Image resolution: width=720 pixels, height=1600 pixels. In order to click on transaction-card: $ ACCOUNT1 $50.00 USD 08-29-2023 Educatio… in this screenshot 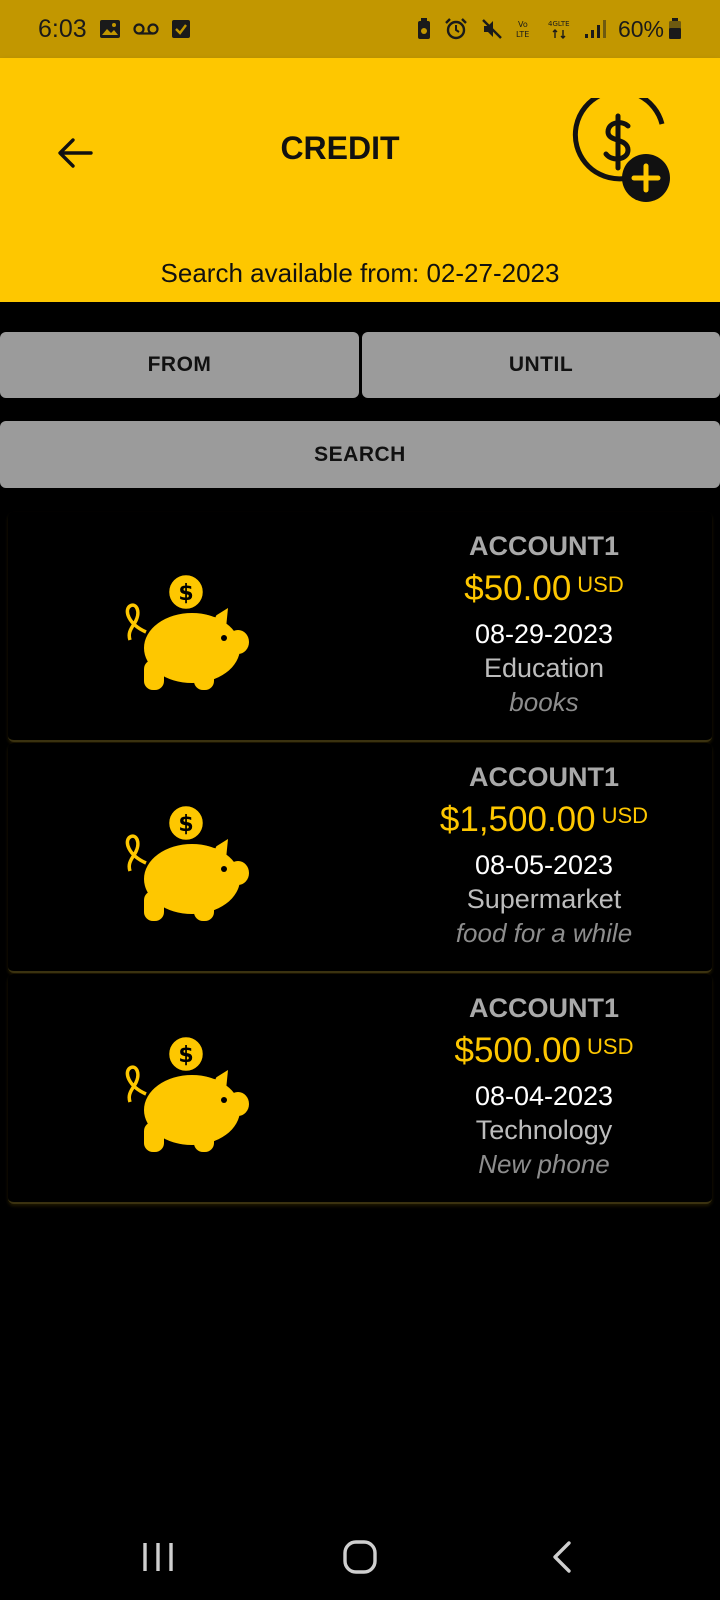, I will do `click(360, 627)`.